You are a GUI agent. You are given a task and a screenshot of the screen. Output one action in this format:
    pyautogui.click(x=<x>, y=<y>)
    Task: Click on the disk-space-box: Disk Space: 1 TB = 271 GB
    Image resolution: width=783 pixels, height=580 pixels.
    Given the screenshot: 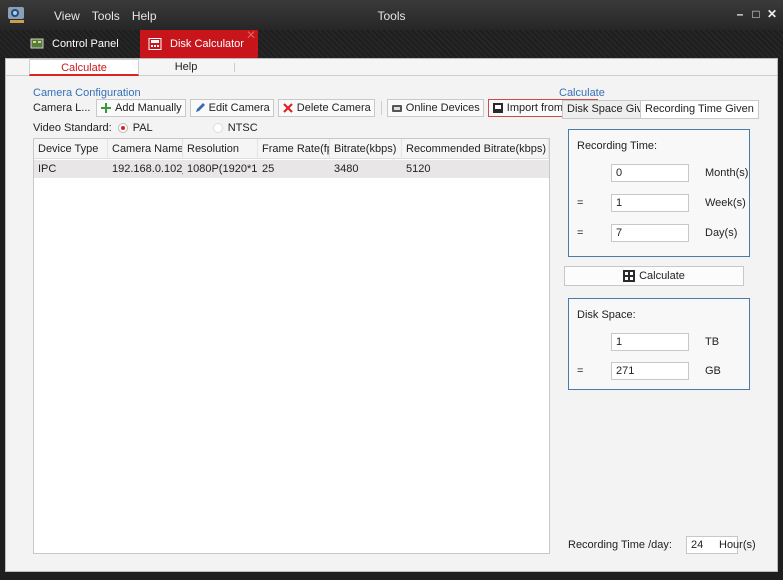 What is the action you would take?
    pyautogui.click(x=659, y=344)
    